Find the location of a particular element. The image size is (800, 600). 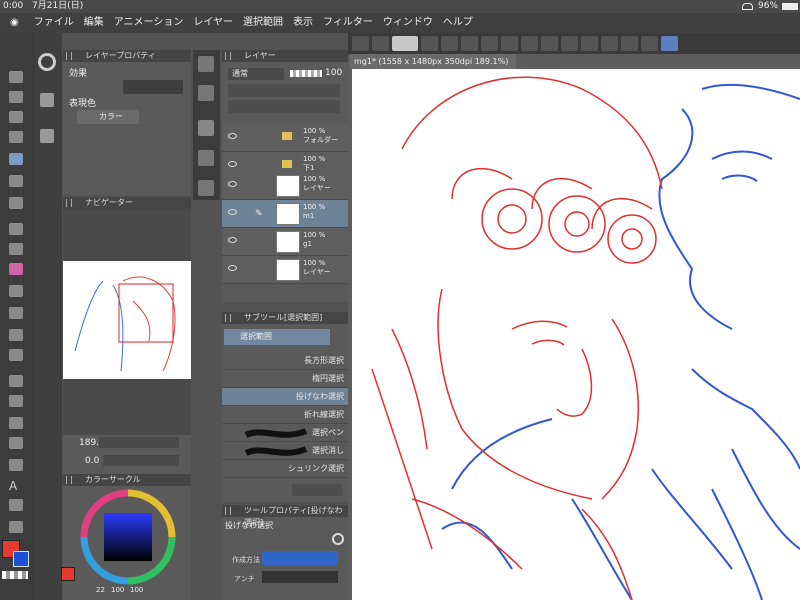

subtool-group-tab: 選択範囲 is located at coordinates (277, 337).